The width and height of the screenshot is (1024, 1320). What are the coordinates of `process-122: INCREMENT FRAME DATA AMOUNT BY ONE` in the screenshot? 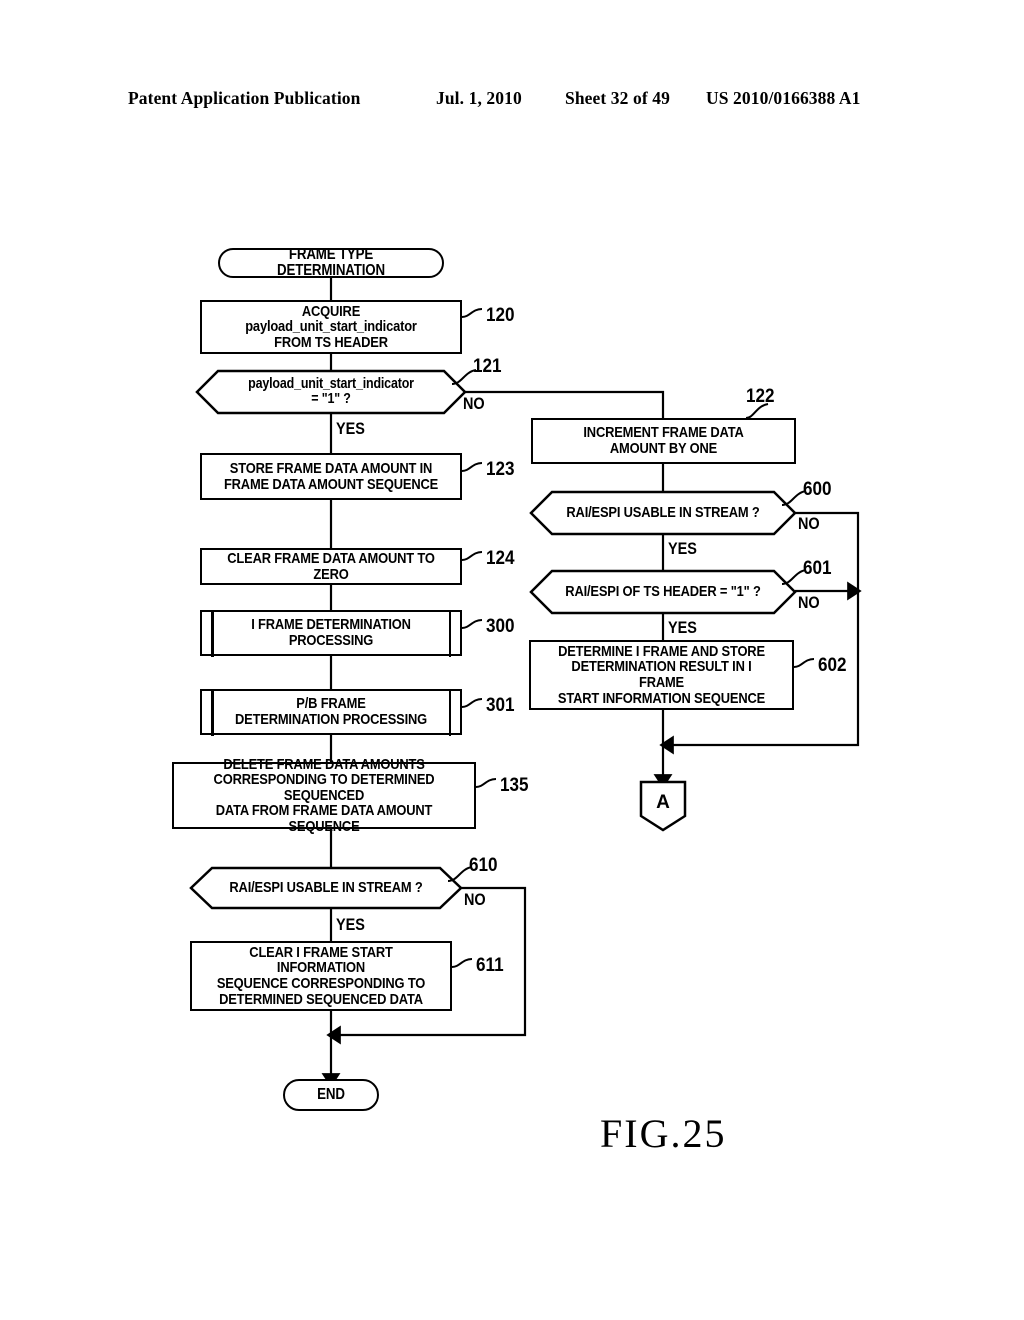 It's located at (663, 441).